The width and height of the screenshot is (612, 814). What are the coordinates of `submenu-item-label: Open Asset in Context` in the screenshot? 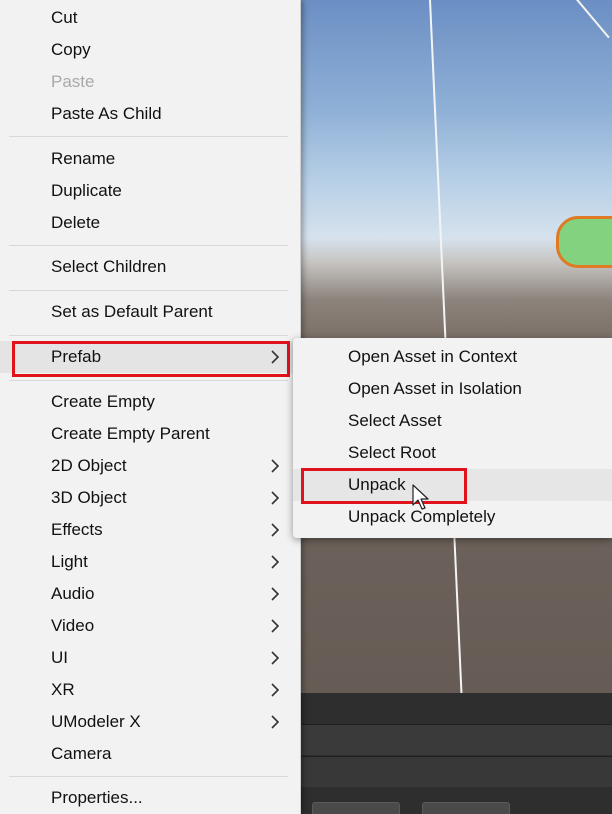 It's located at (433, 356).